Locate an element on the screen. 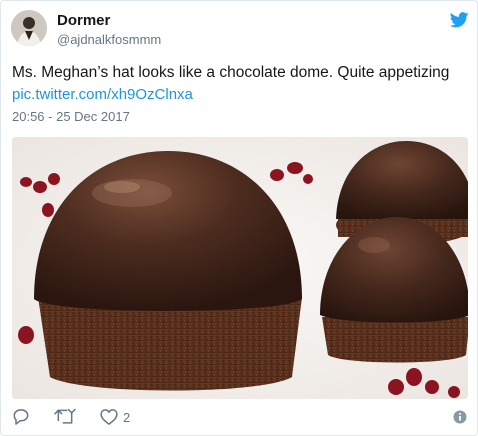  reply-icon is located at coordinates (21, 417).